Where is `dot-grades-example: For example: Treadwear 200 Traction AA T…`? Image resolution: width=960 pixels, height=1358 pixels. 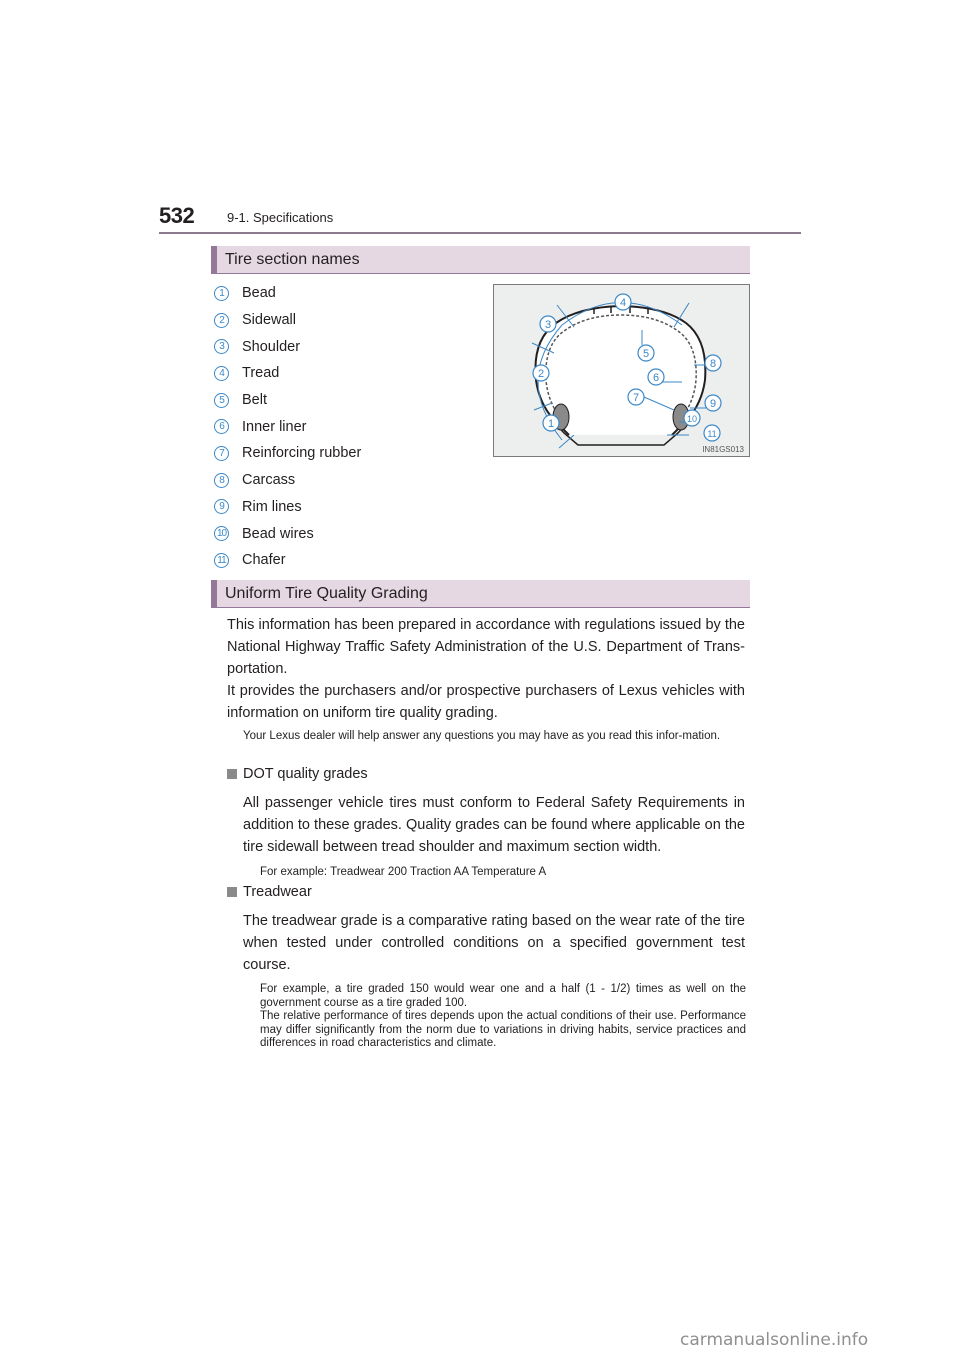
dot-grades-example: For example: Treadwear 200 Traction AA T… is located at coordinates (403, 872).